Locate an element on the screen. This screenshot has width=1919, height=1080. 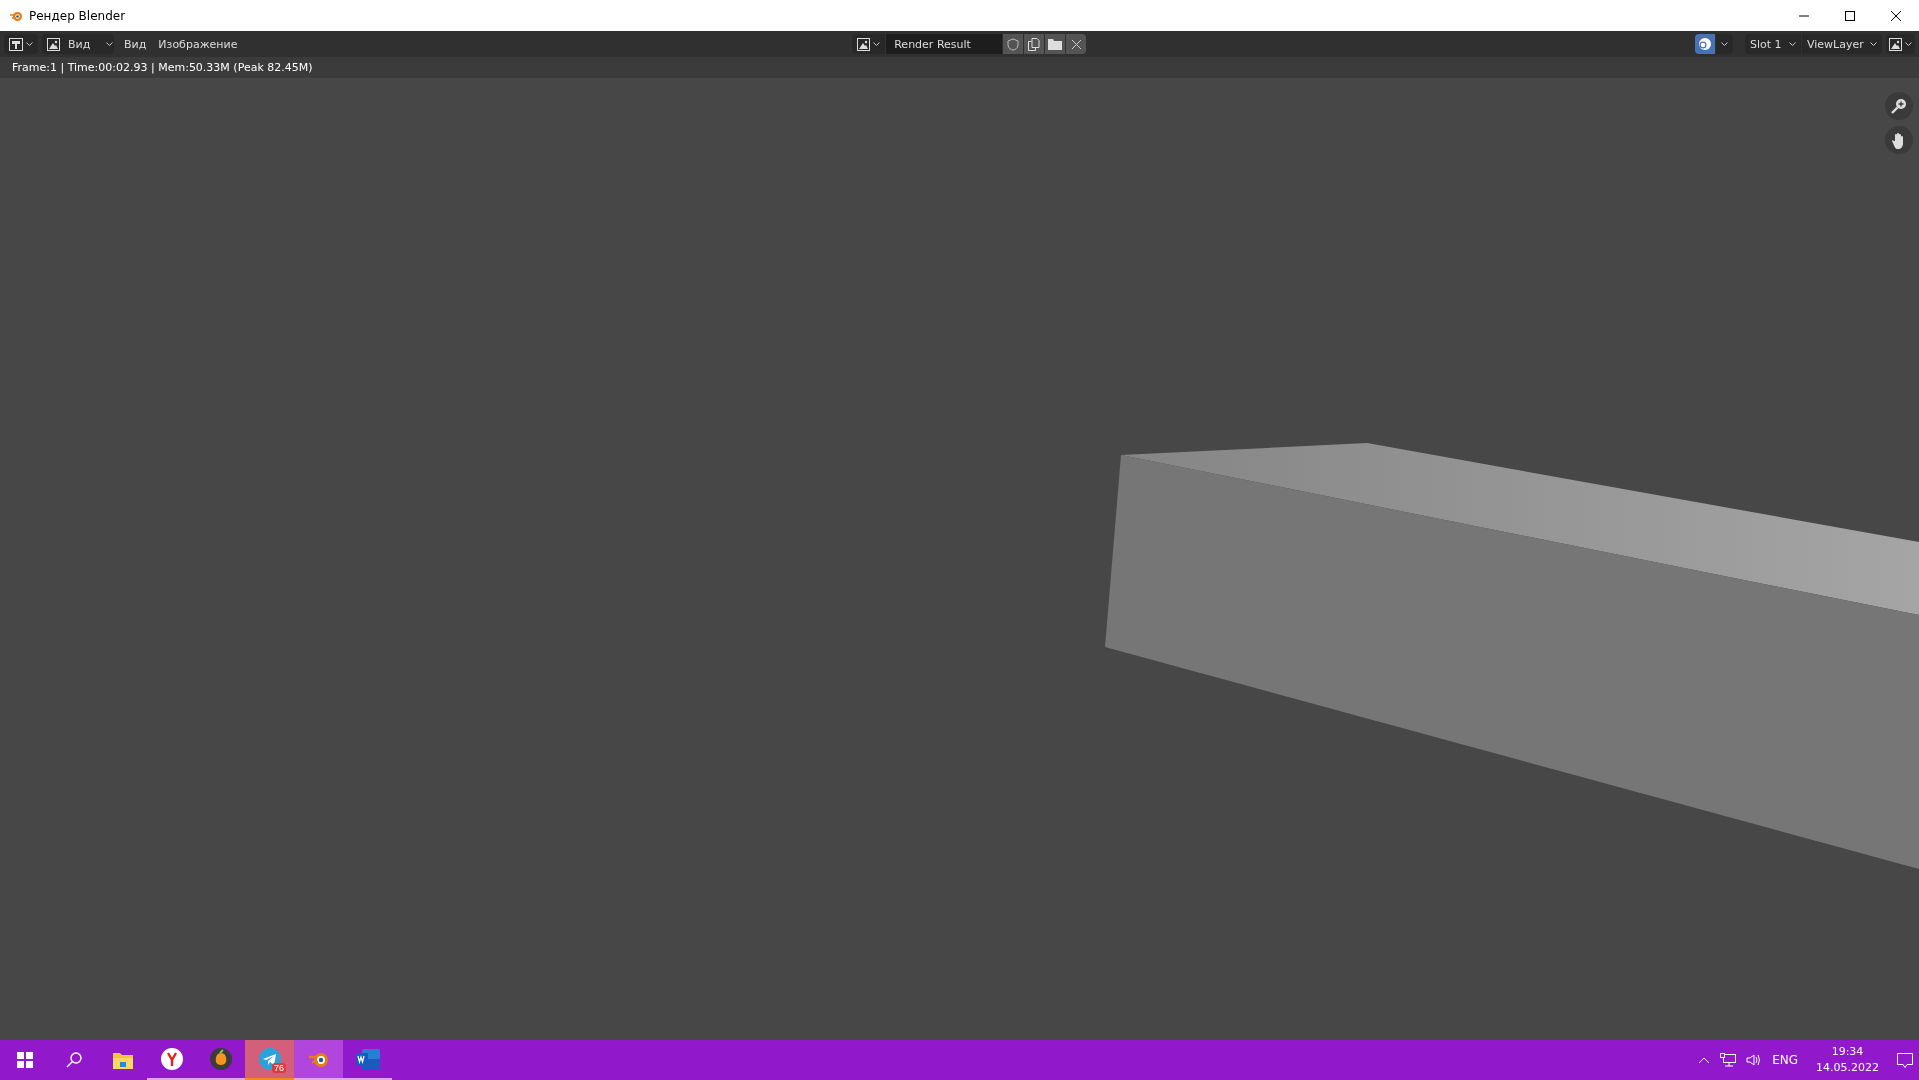
display-channels-button is located at coordinates (1705, 44).